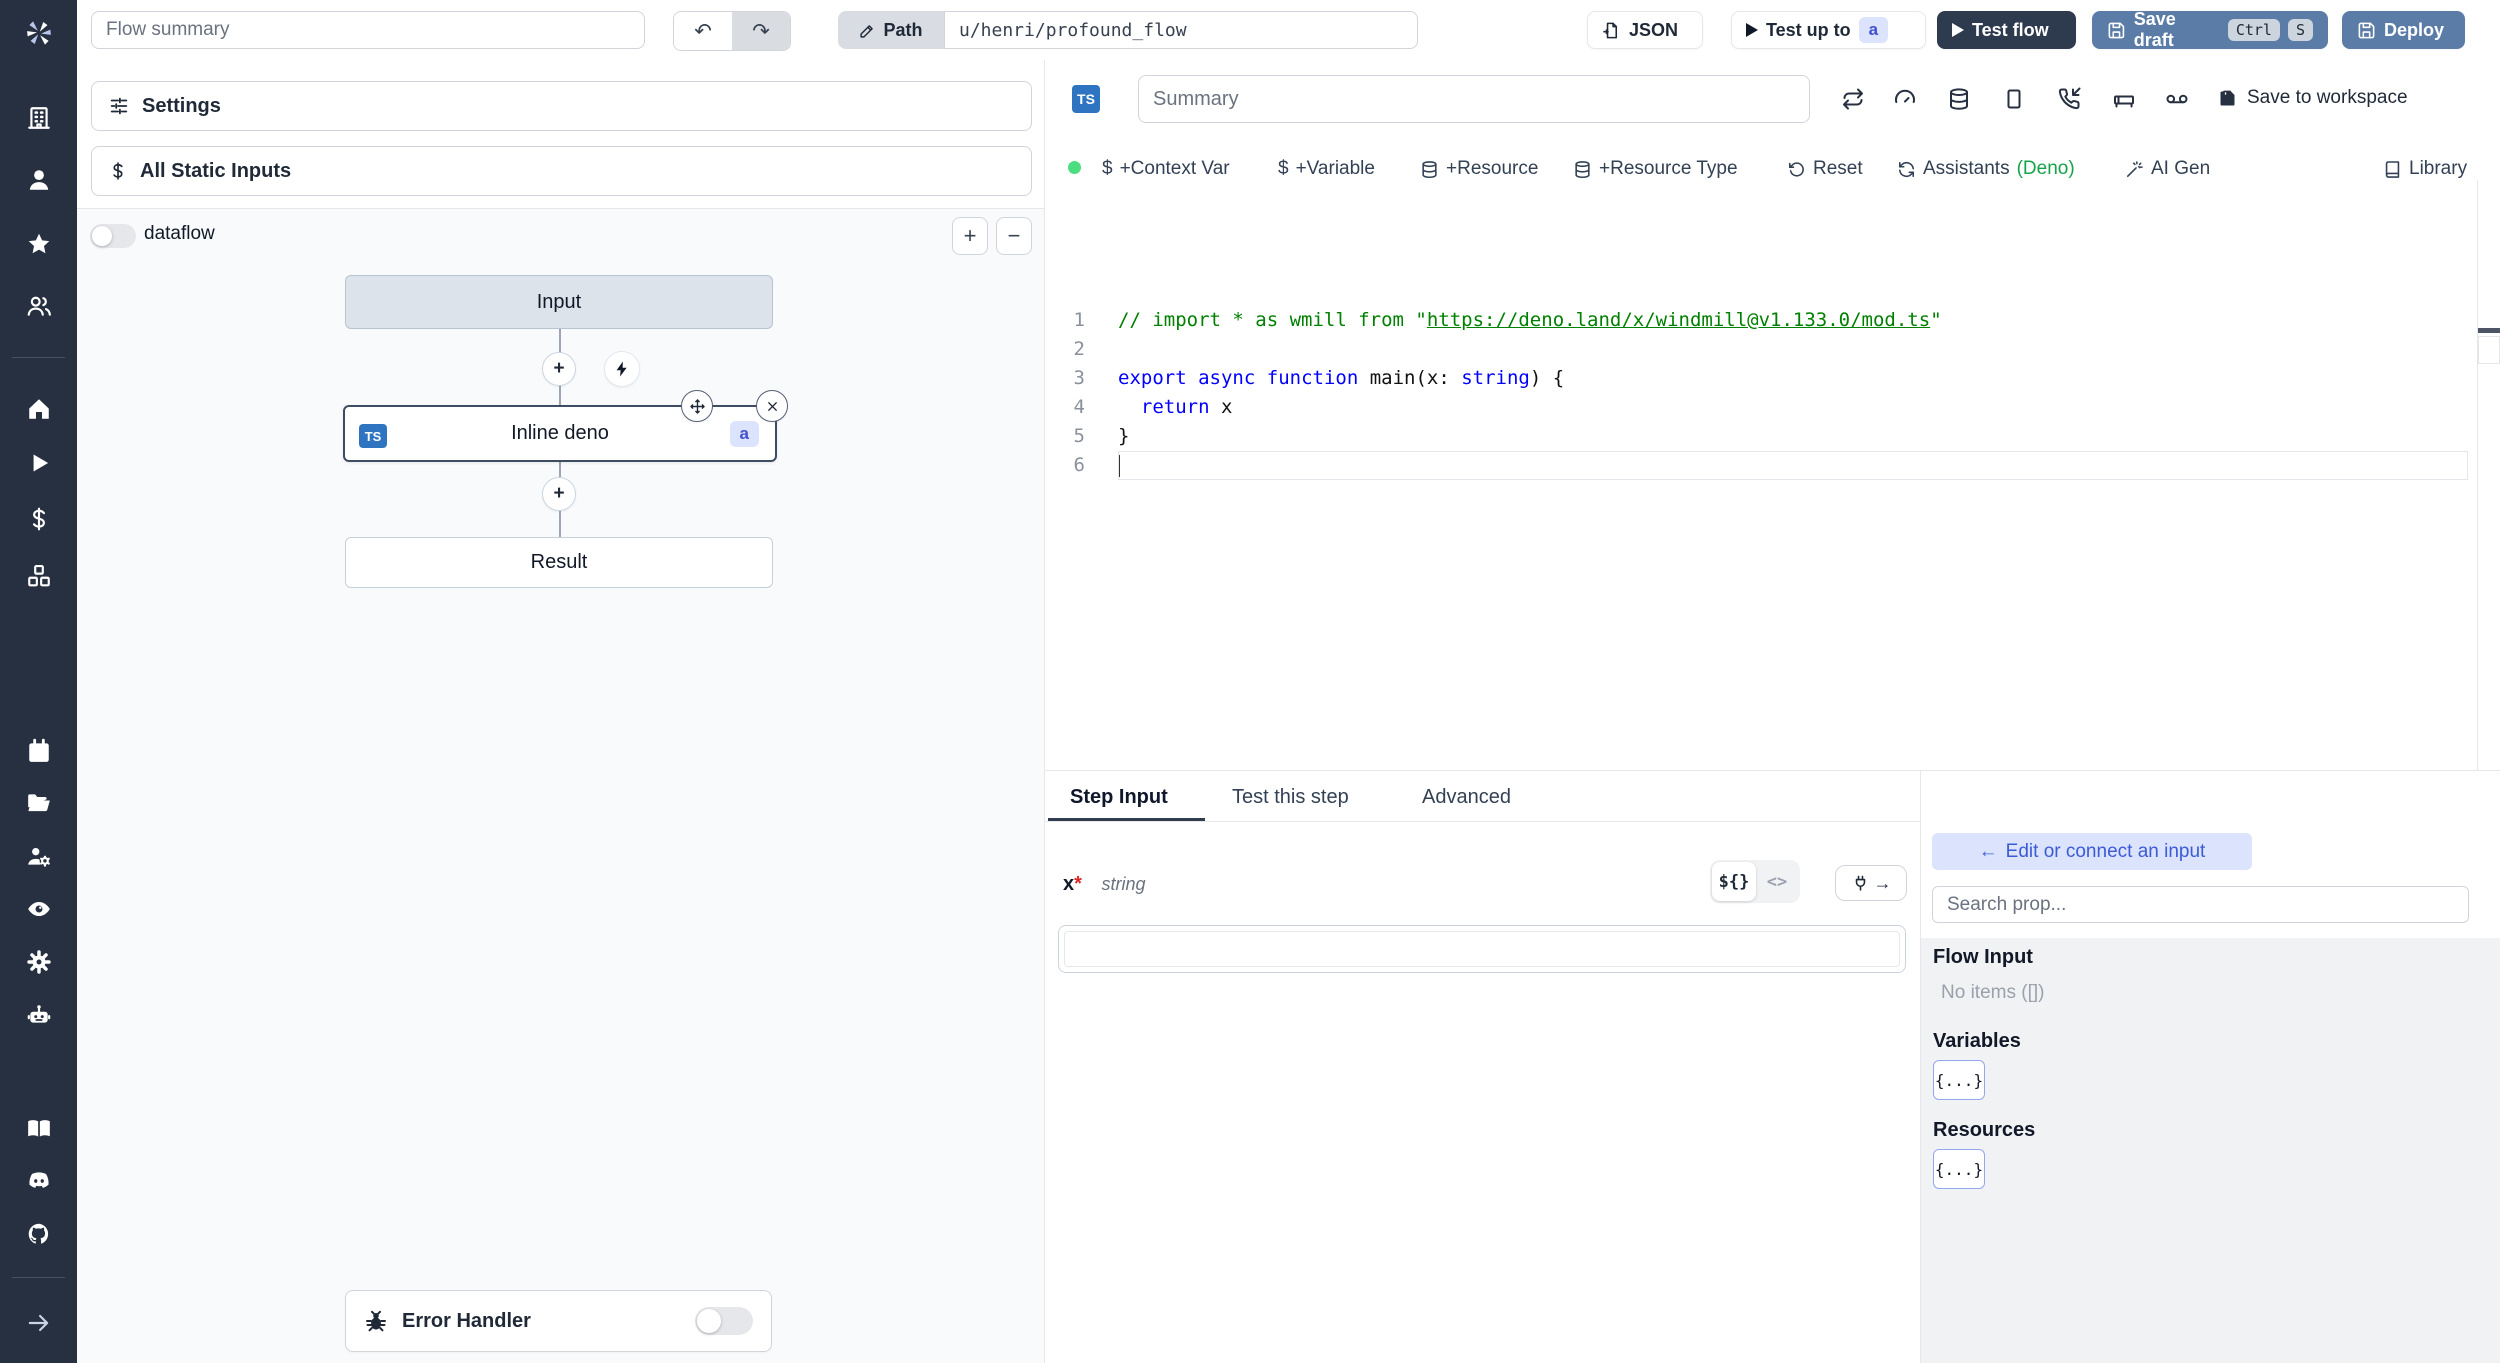  What do you see at coordinates (1734, 881) in the screenshot?
I see `expr-mode-button: ${}` at bounding box center [1734, 881].